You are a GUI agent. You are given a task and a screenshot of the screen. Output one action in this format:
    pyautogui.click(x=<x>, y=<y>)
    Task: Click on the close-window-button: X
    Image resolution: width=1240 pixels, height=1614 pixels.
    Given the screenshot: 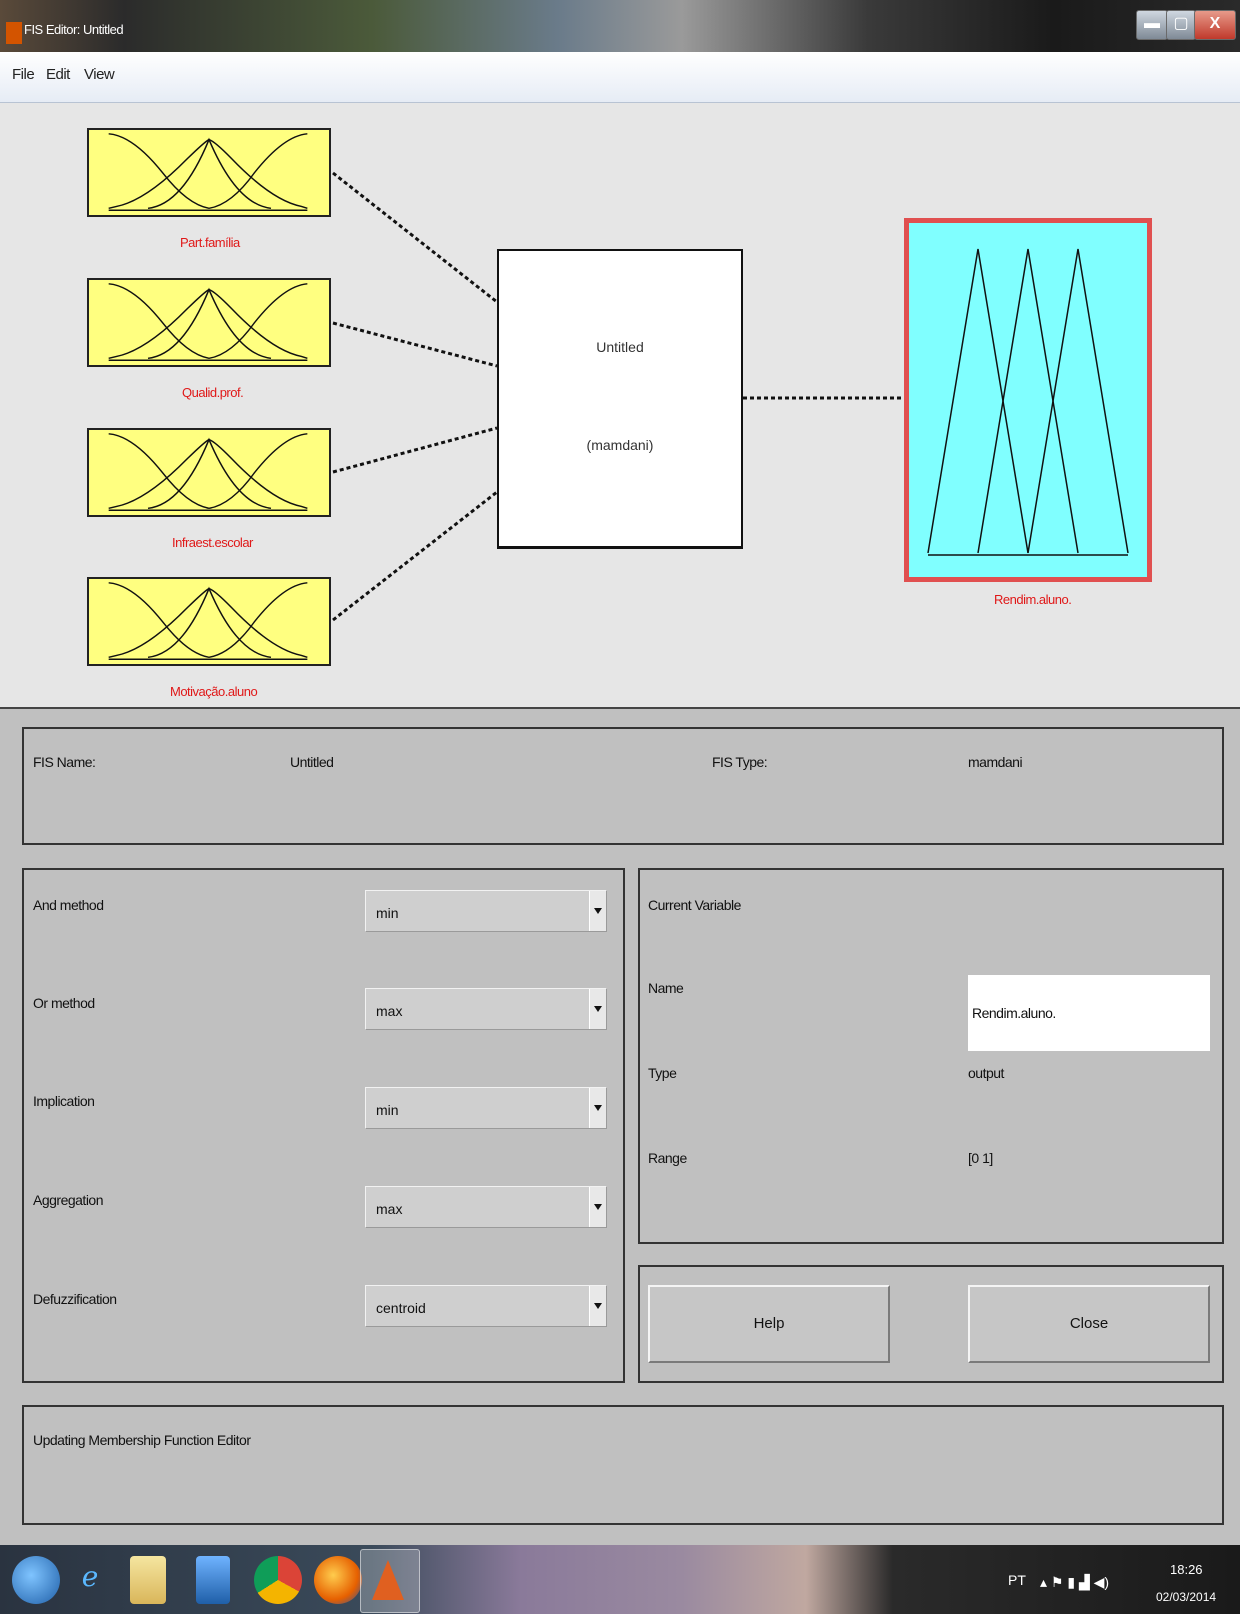 What is the action you would take?
    pyautogui.click(x=1215, y=25)
    